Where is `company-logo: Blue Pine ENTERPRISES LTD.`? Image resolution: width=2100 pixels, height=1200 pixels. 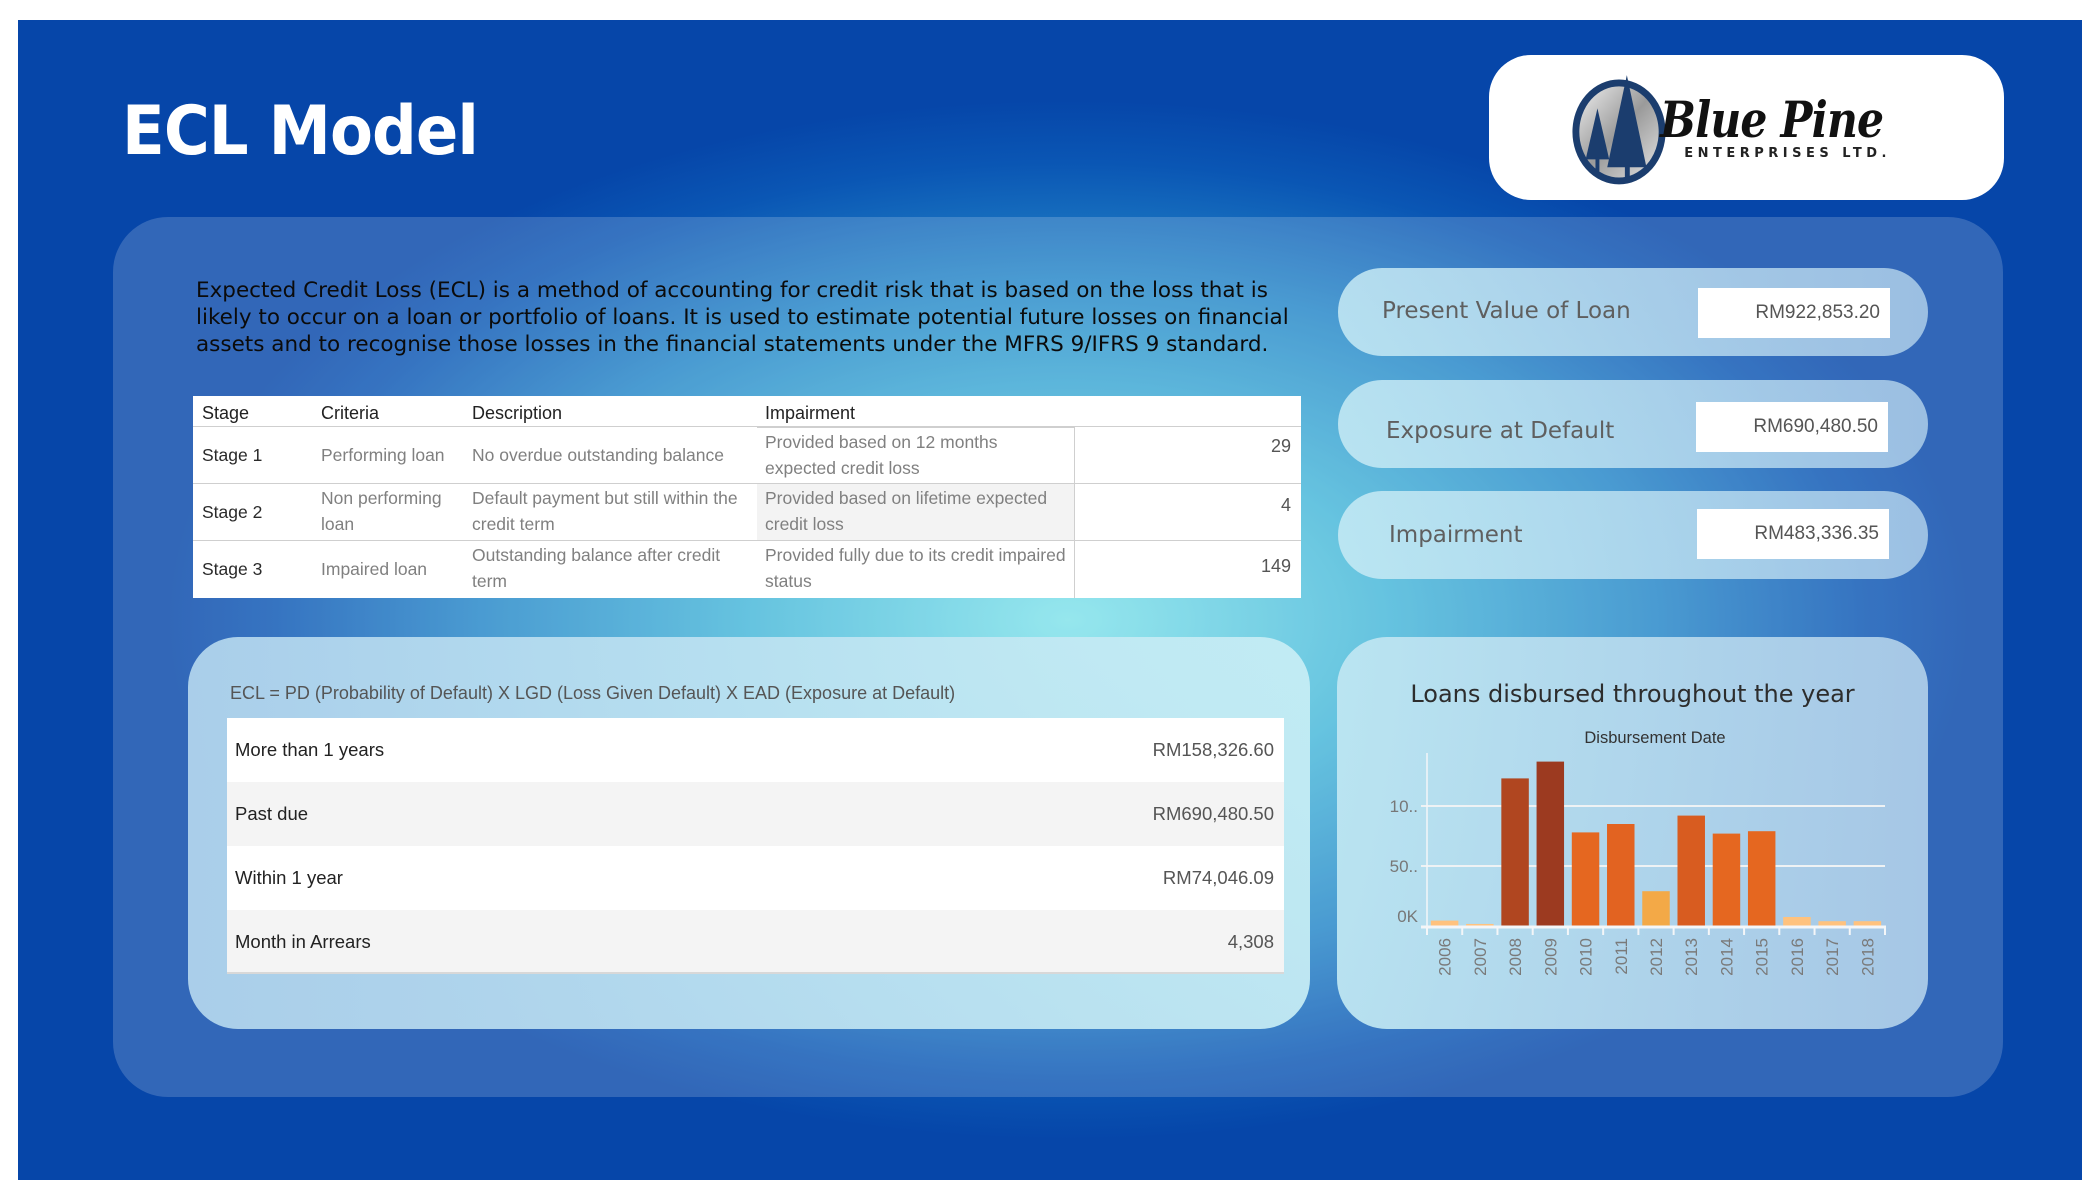
company-logo: Blue Pine ENTERPRISES LTD. is located at coordinates (1746, 128).